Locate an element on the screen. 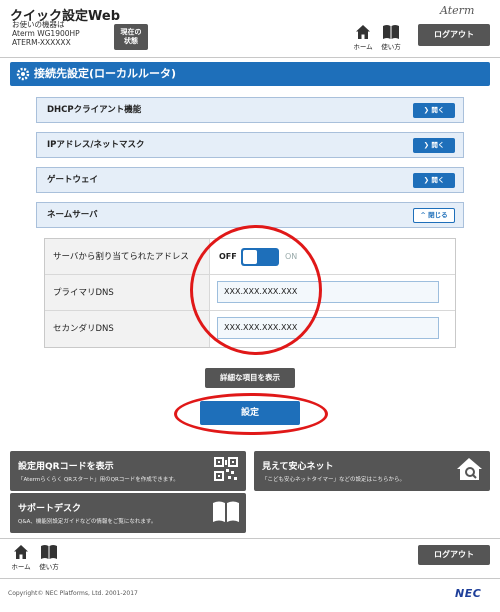 This screenshot has height=612, width=500. show-details-button: 詳細な項目を表示 is located at coordinates (250, 378).